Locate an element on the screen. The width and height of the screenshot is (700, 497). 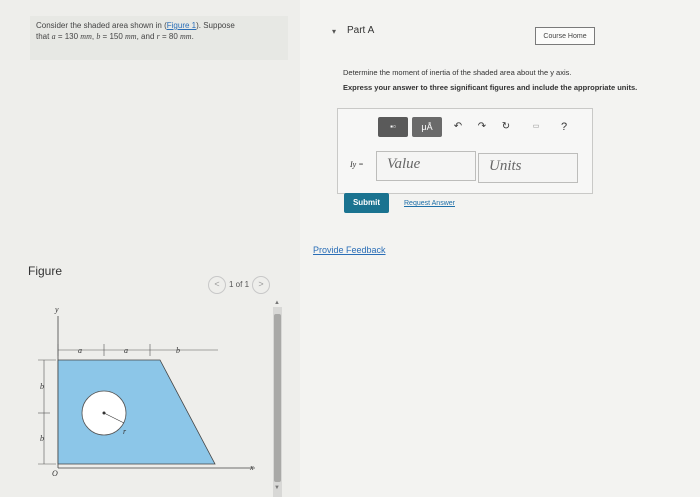
scroll-down-icon: ▼ is located at coordinates (277, 488).